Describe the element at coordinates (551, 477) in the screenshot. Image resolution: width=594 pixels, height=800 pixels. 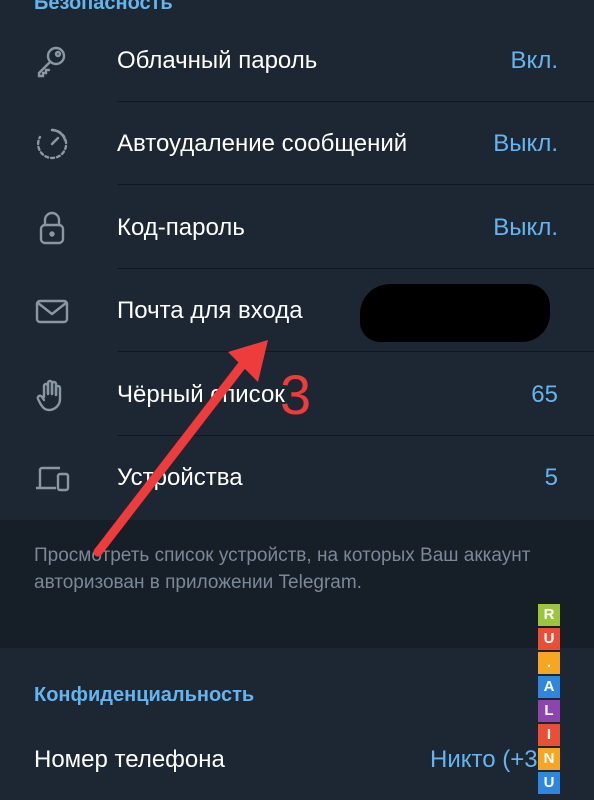
I see `row-value: 5` at that location.